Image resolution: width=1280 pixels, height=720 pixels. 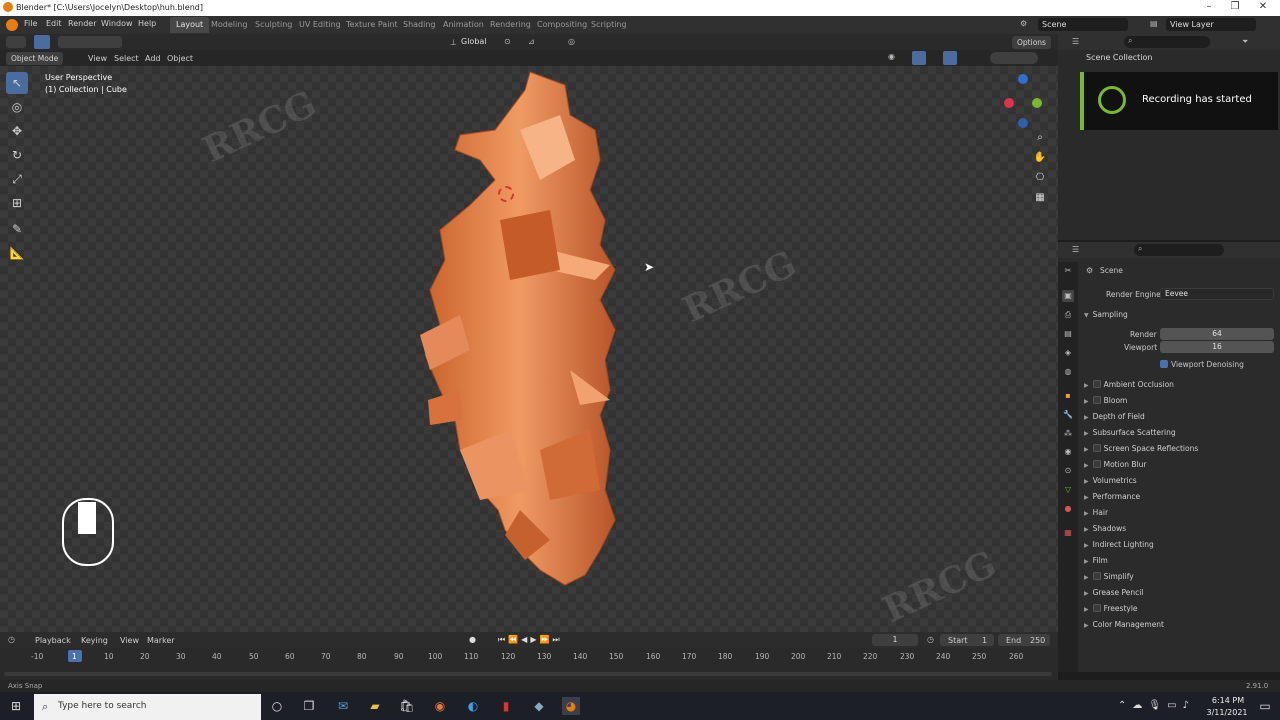 I want to click on panel-indirect-lighting: ▶ Indirect Lighting, so click(x=1119, y=544).